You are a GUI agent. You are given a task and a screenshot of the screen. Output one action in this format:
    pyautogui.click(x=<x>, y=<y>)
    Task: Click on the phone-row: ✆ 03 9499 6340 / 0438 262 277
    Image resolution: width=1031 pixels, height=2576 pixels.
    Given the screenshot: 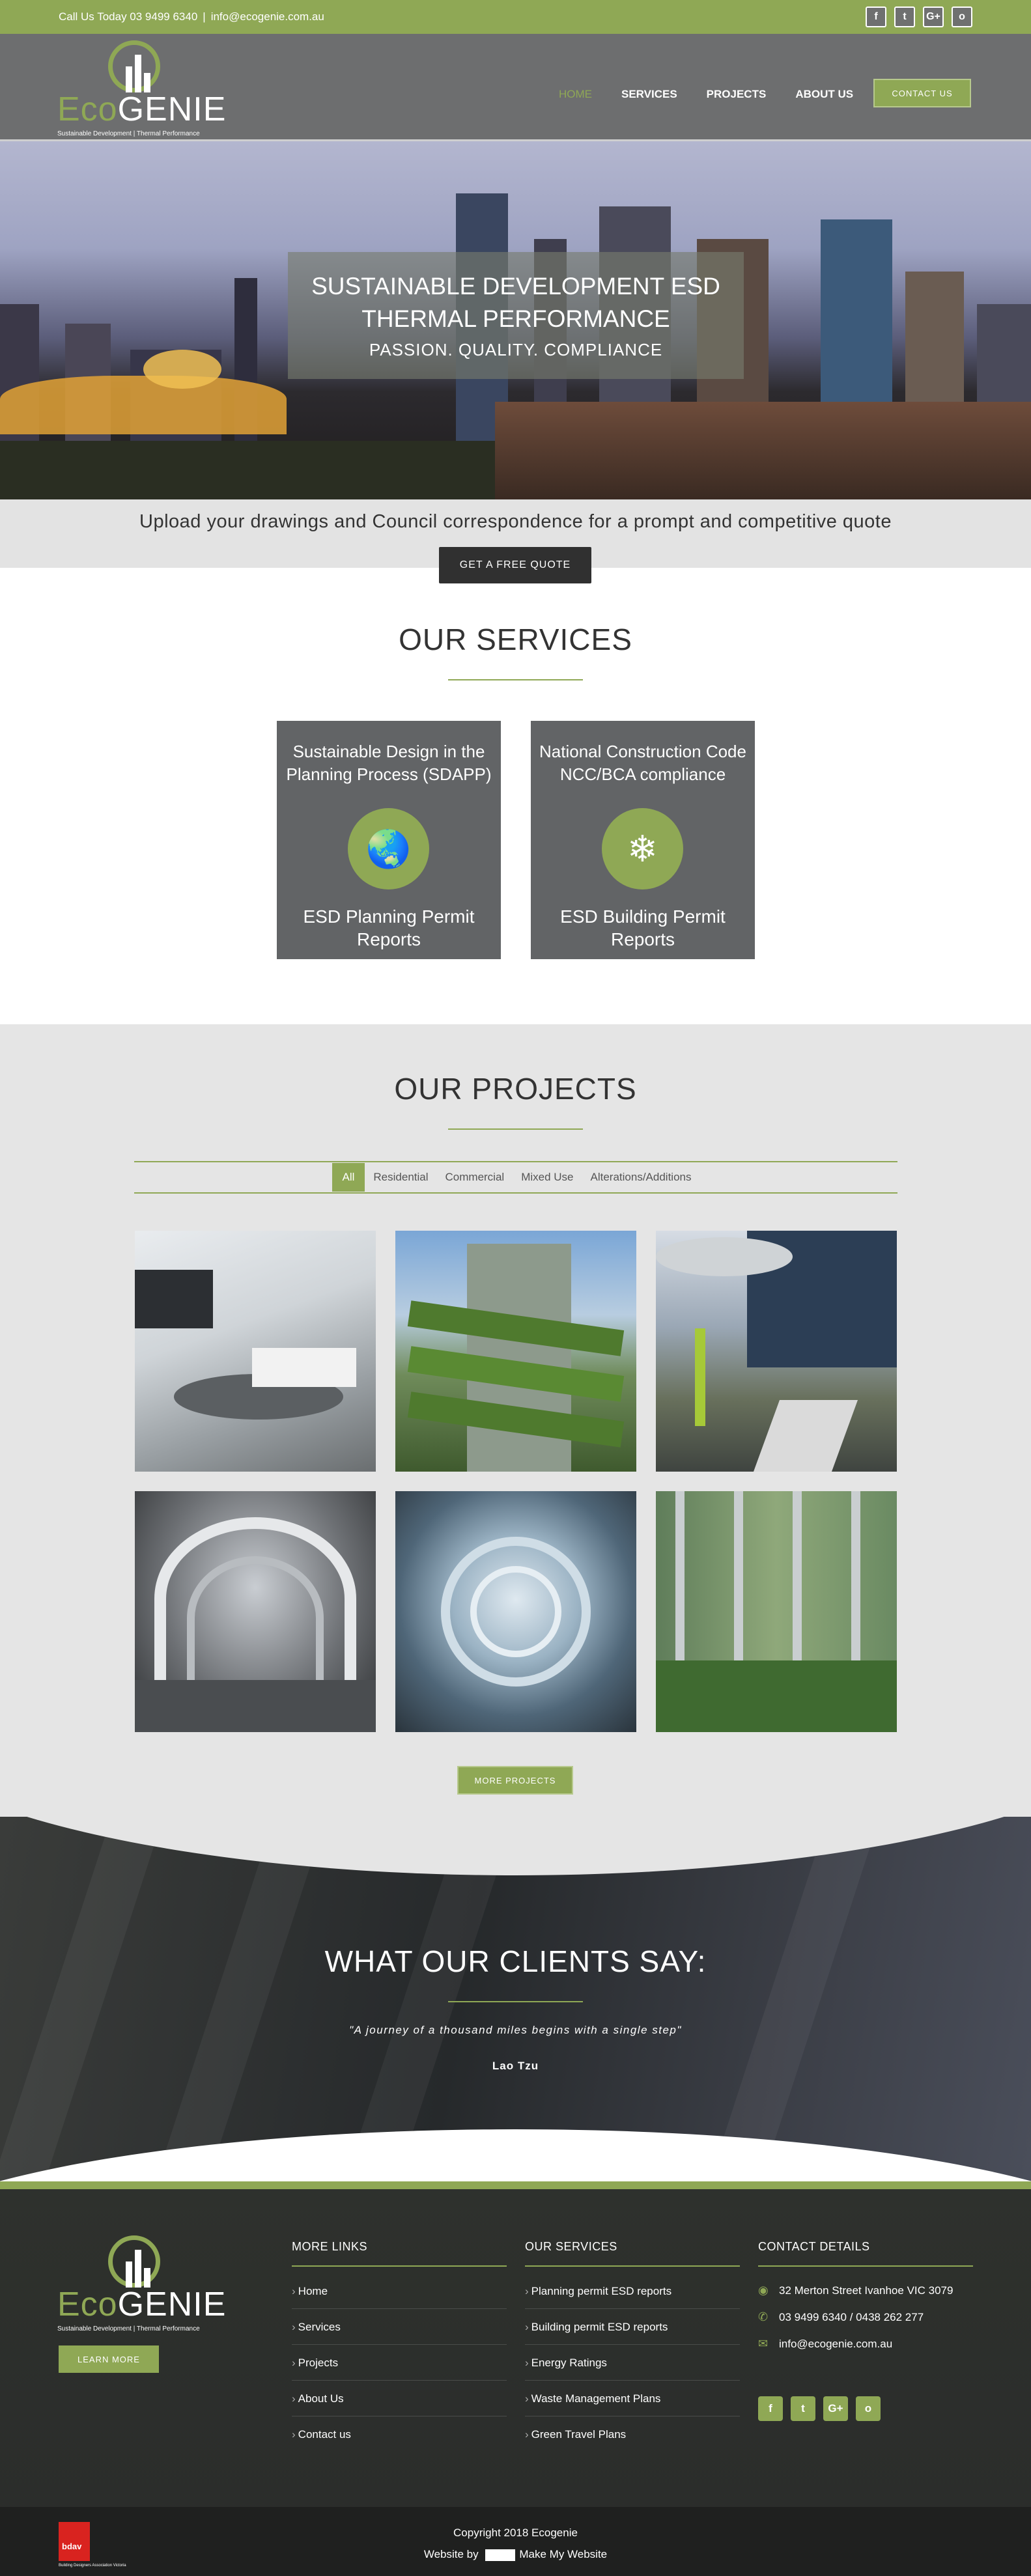 What is the action you would take?
    pyautogui.click(x=865, y=2318)
    